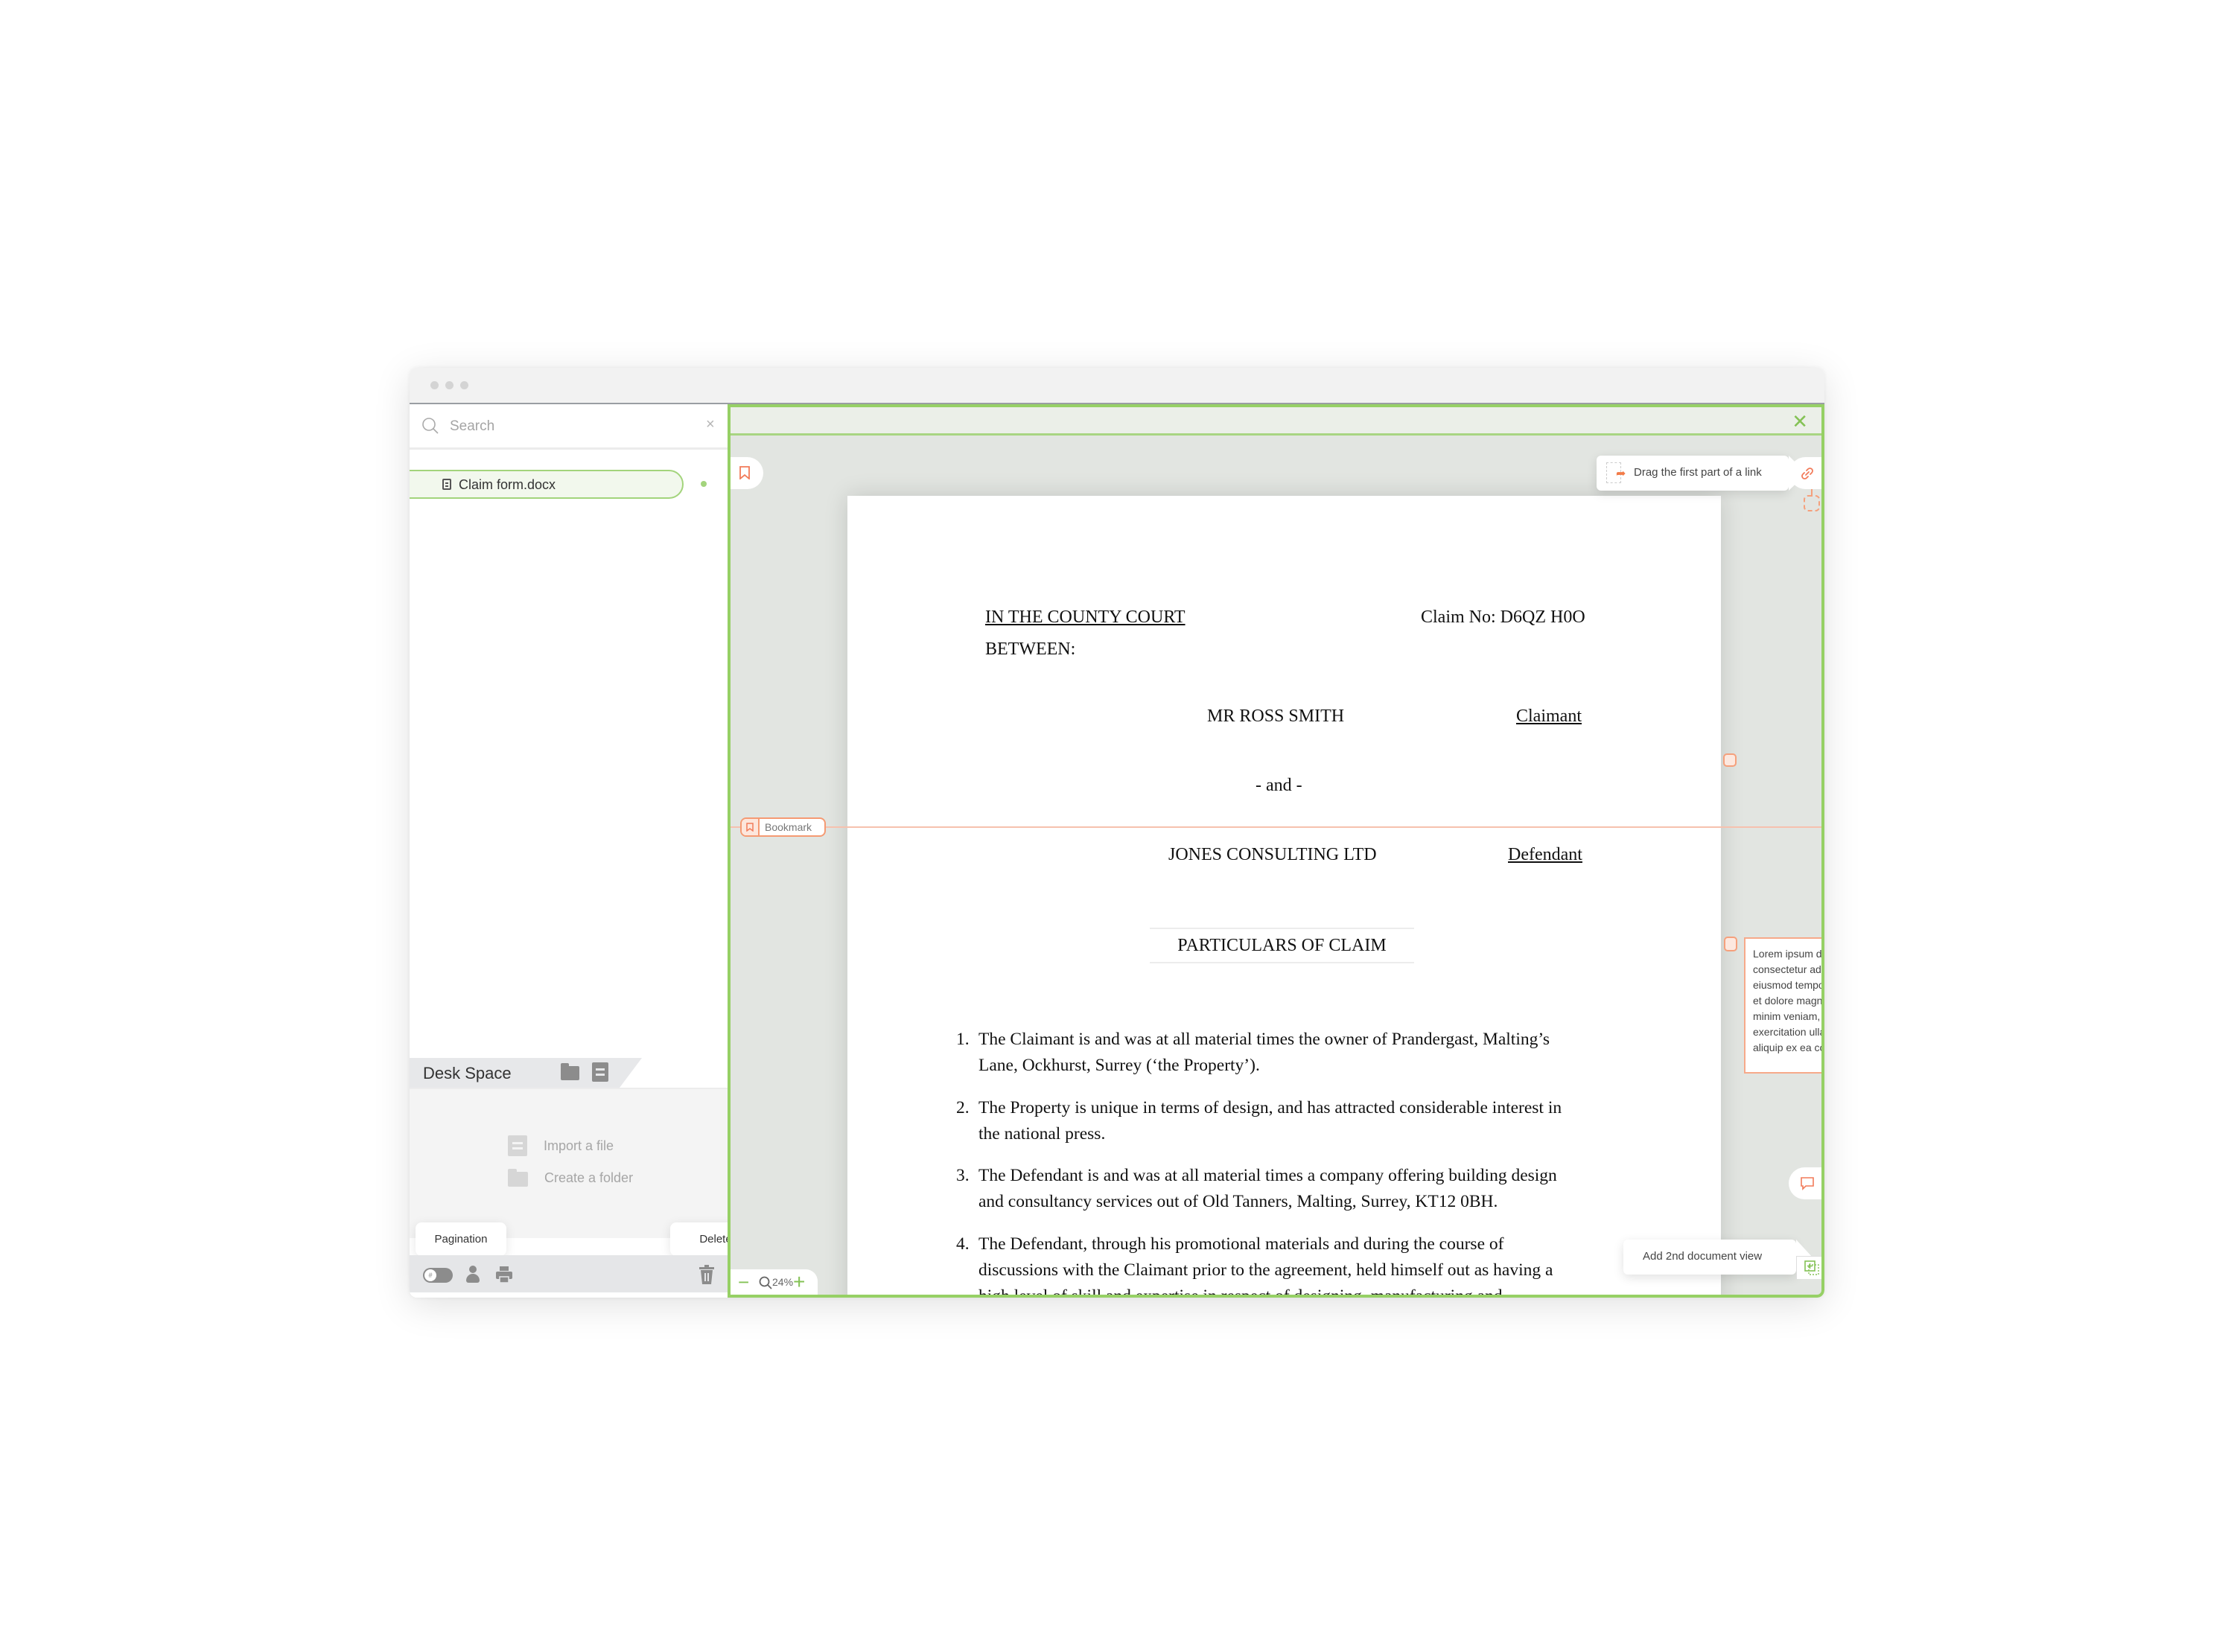 Image resolution: width=2234 pixels, height=1652 pixels. I want to click on defendant-name: JONES CONSULTING LTD, so click(1273, 855).